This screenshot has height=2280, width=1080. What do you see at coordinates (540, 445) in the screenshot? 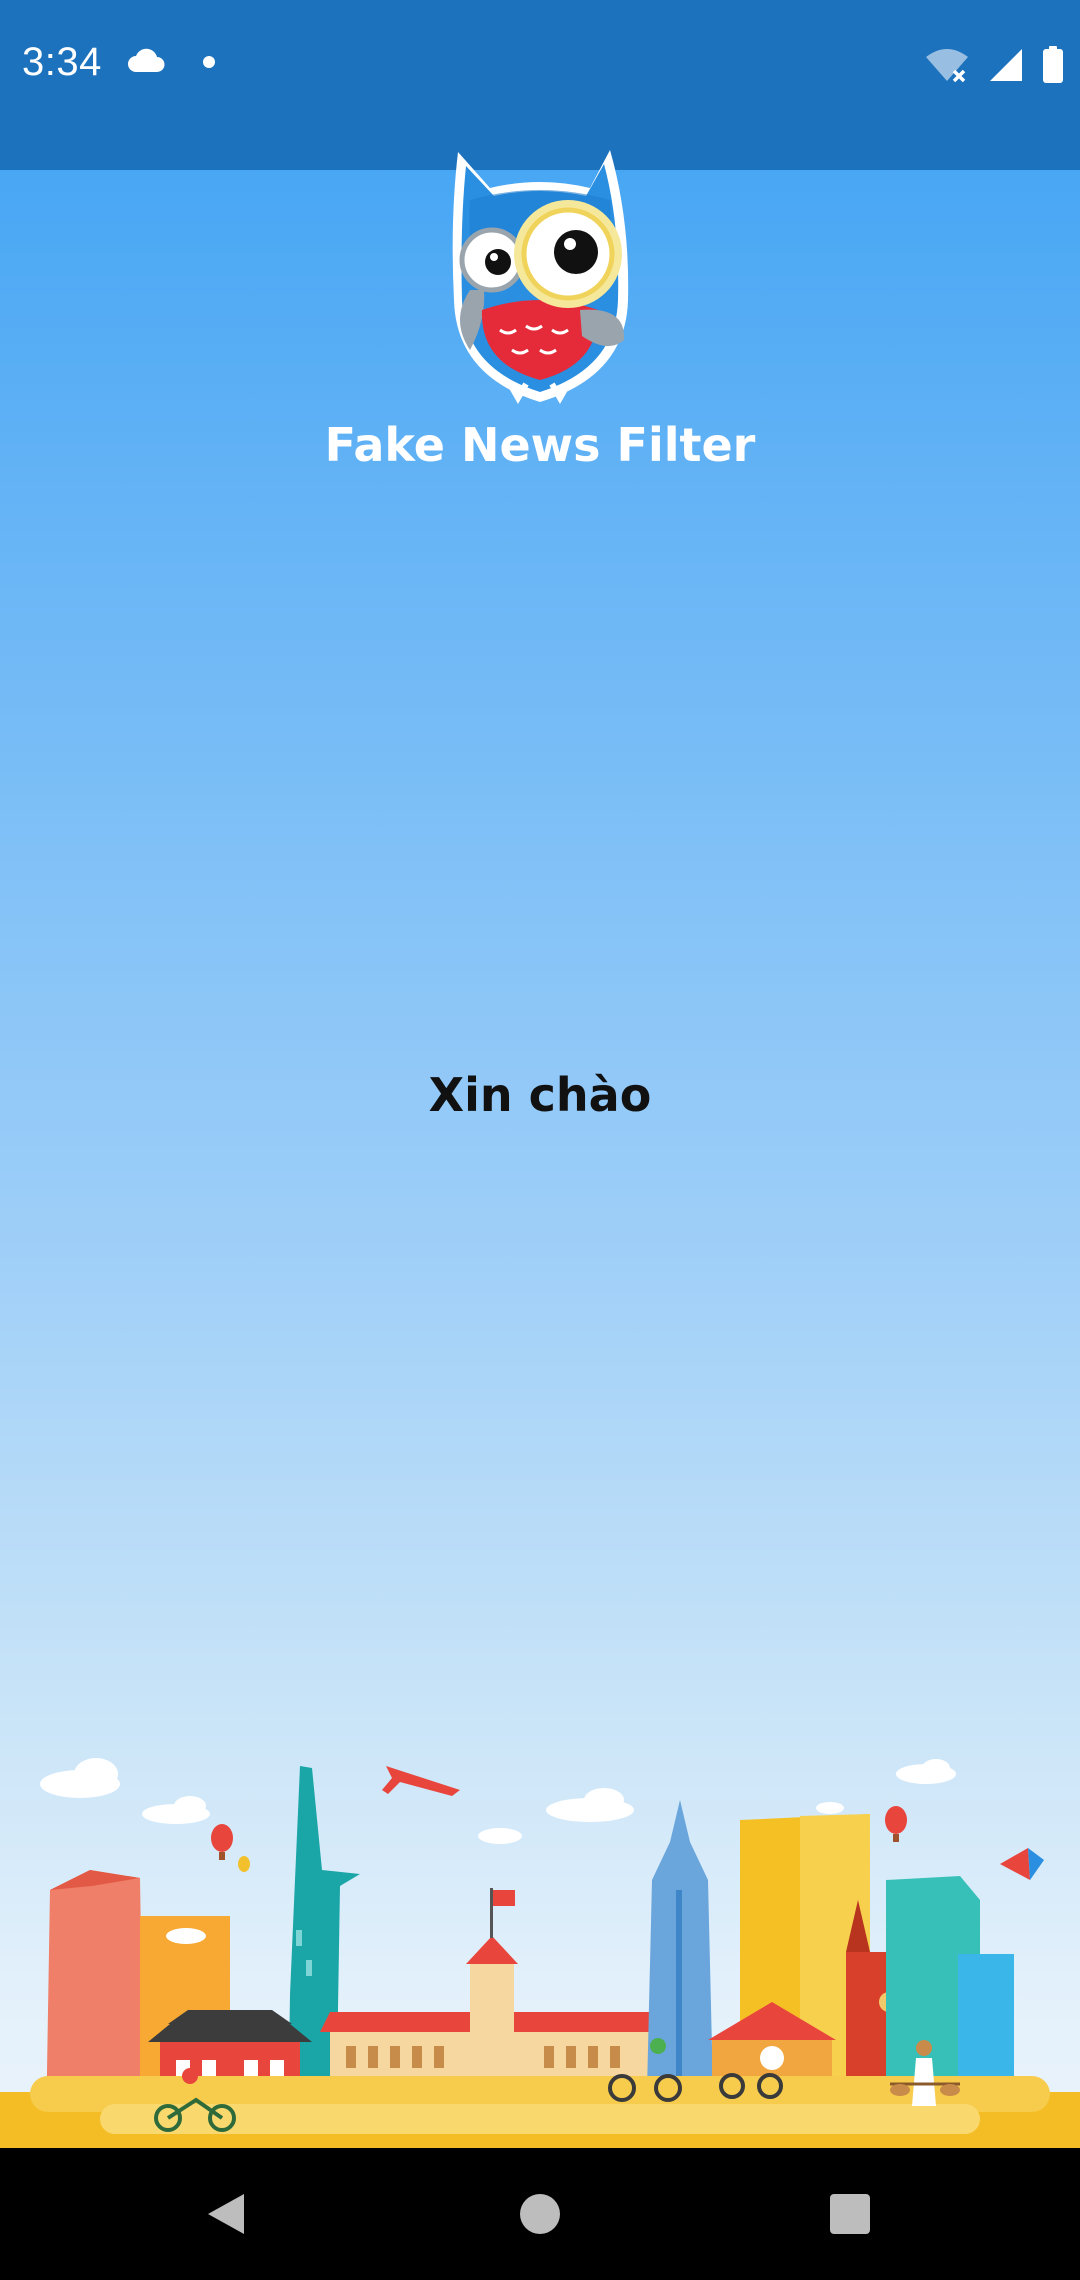
I see `app-title: Fake News Filter` at bounding box center [540, 445].